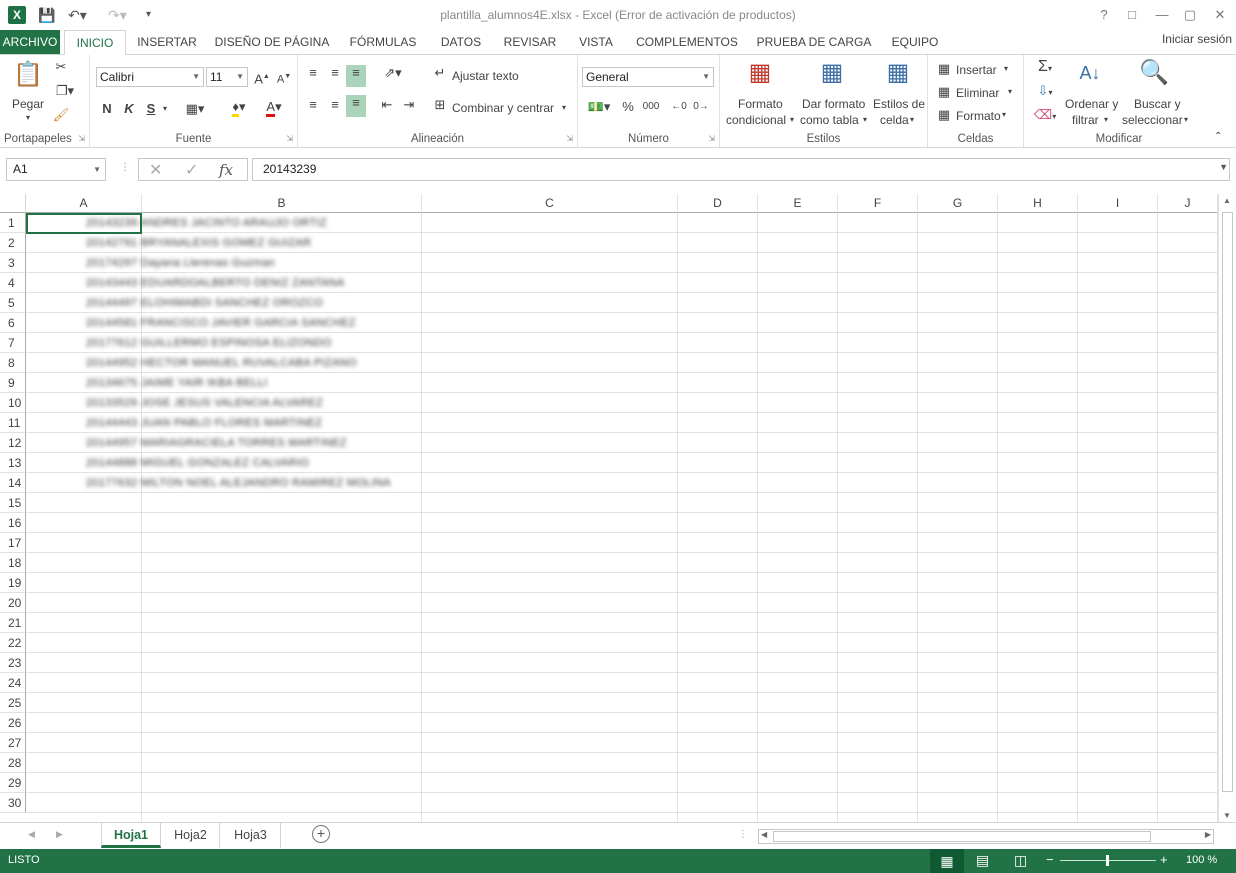 The image size is (1236, 873). Describe the element at coordinates (1188, 203) in the screenshot. I see `column-header-j: J` at that location.